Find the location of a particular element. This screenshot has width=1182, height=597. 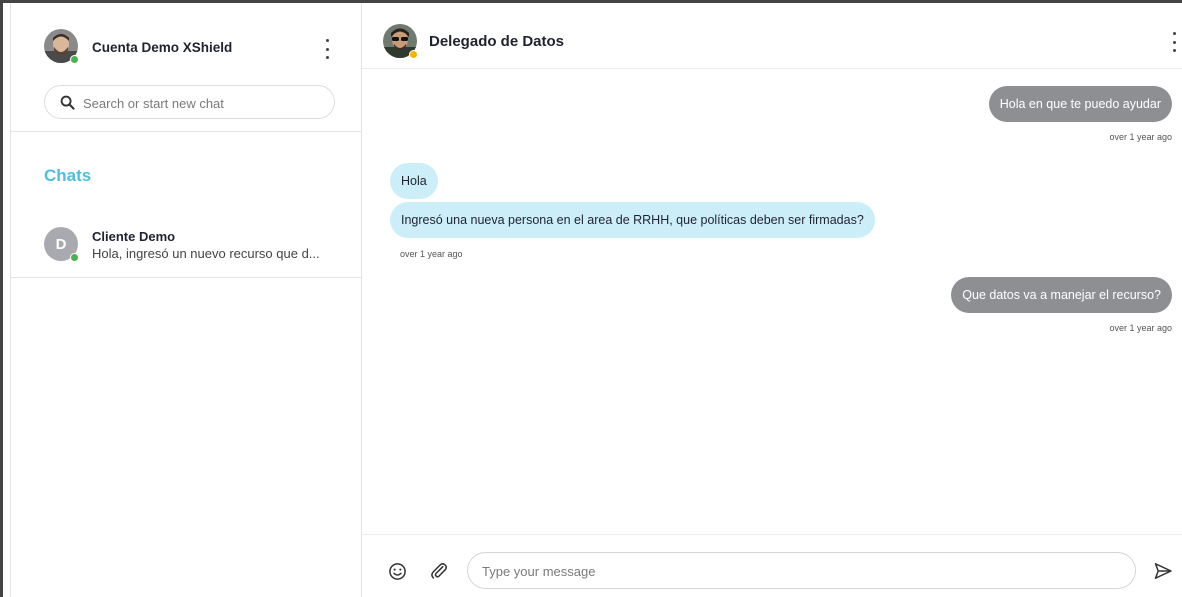

conversation-menu-icon is located at coordinates (1174, 42).